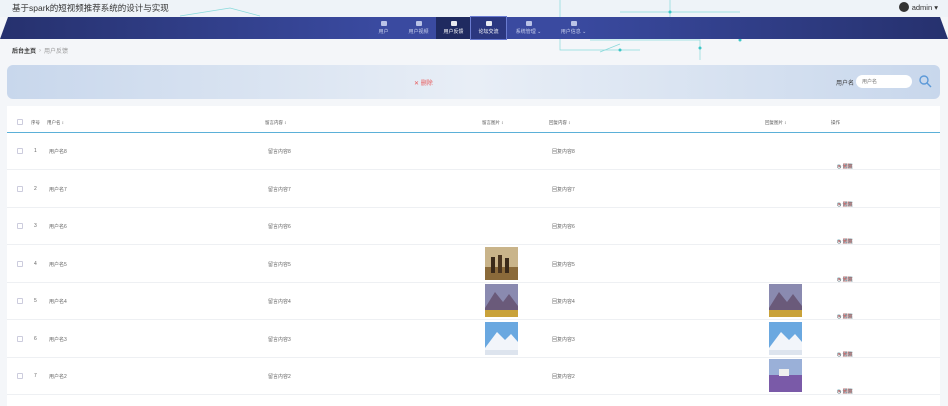 The image size is (948, 406). I want to click on nav-item-forum: 论坛交流, so click(488, 28).